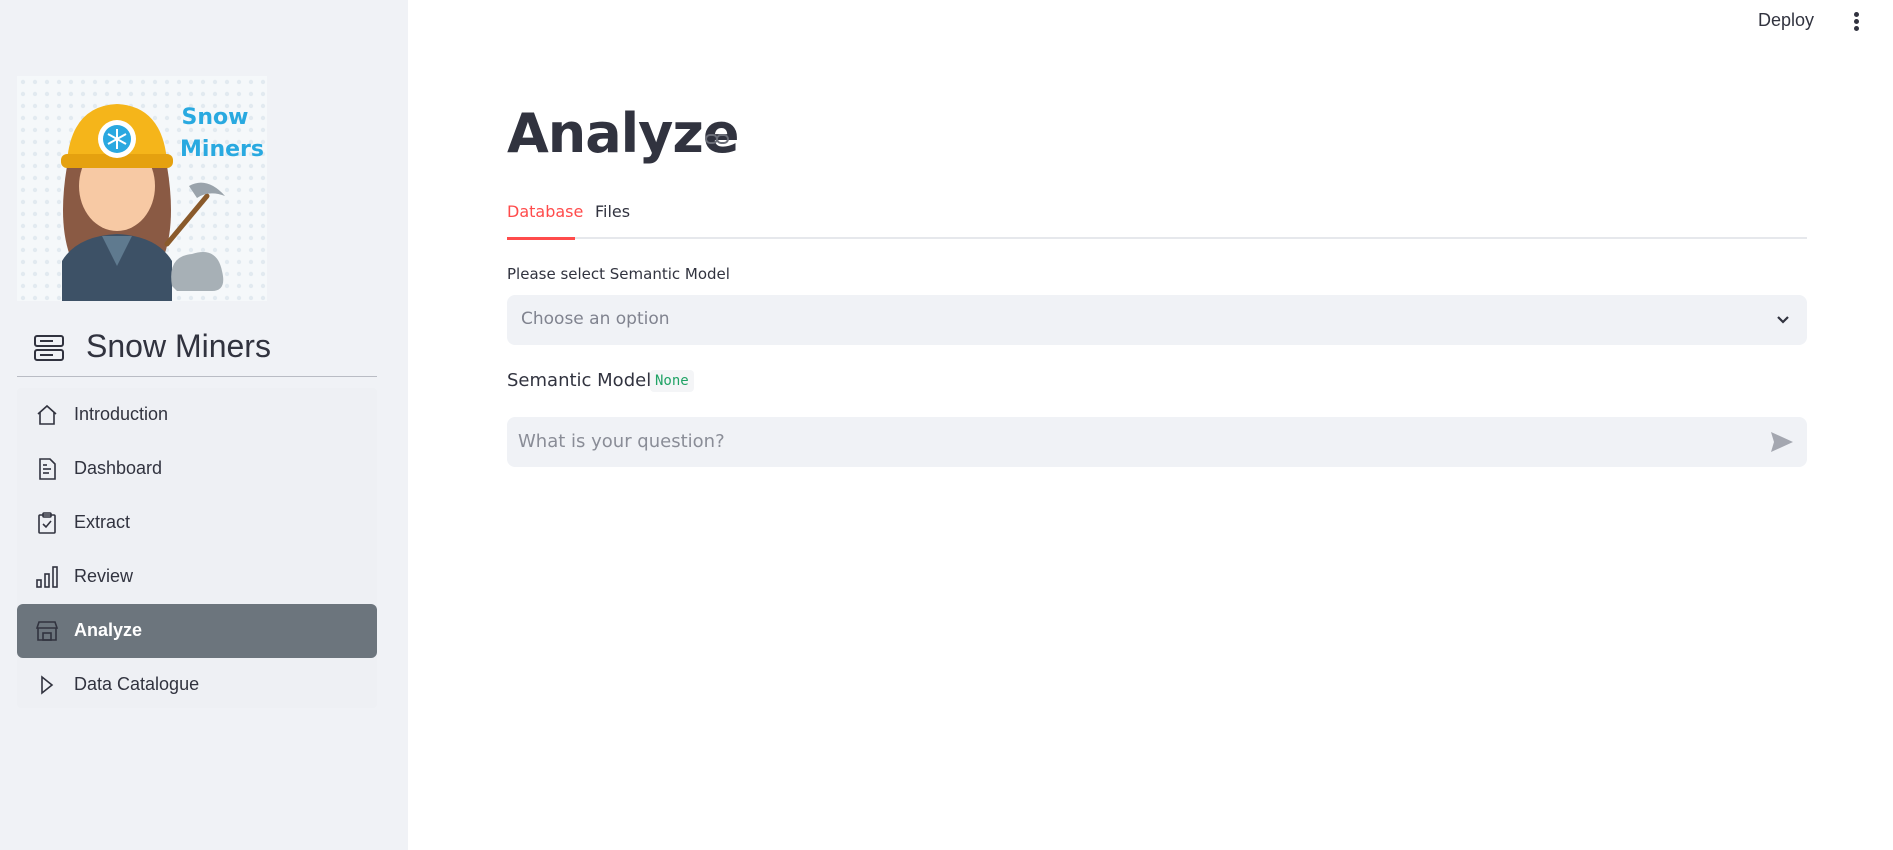 The width and height of the screenshot is (1893, 850). Describe the element at coordinates (121, 414) in the screenshot. I see `sidebar-item-label: Introduction` at that location.